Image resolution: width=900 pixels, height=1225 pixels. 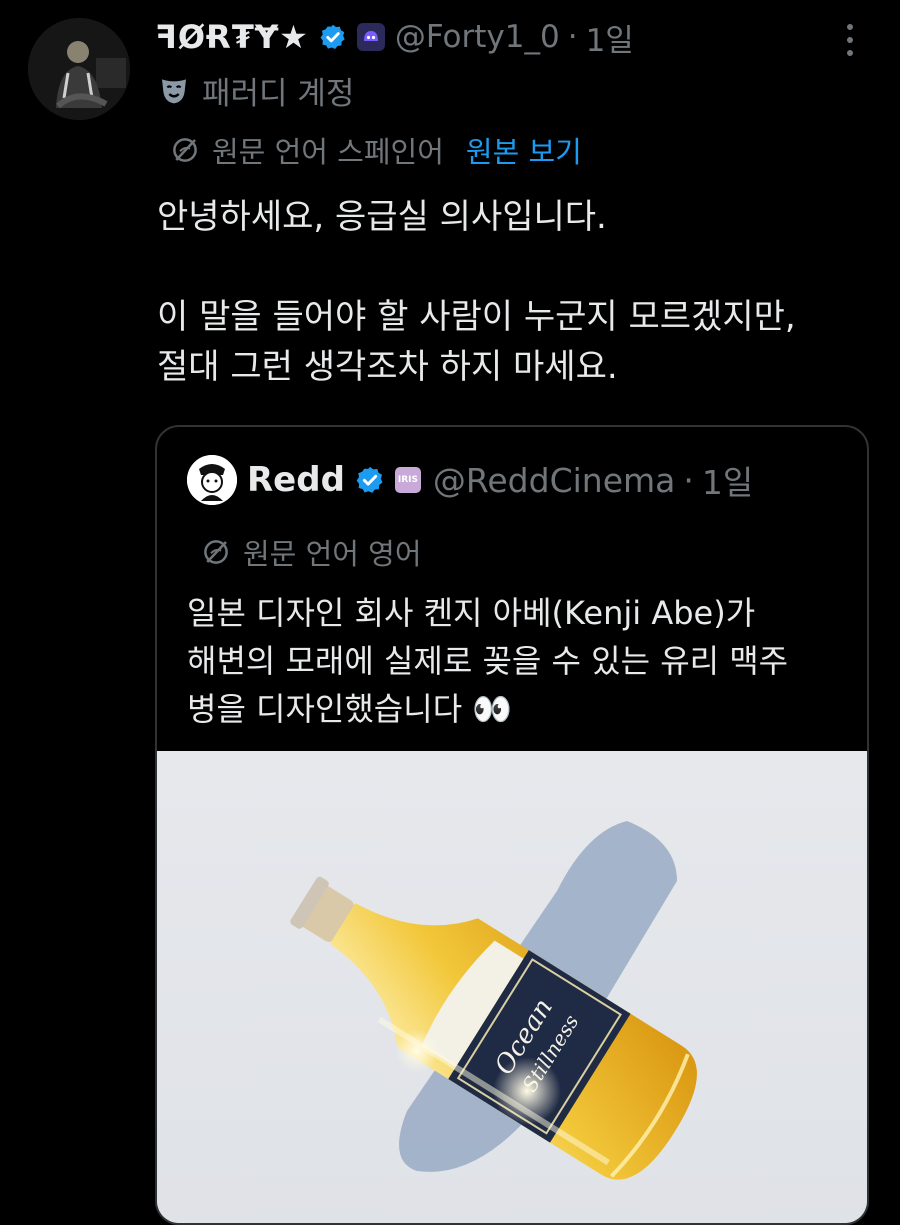 What do you see at coordinates (477, 37) in the screenshot?
I see `author-handle: @Forty1_0` at bounding box center [477, 37].